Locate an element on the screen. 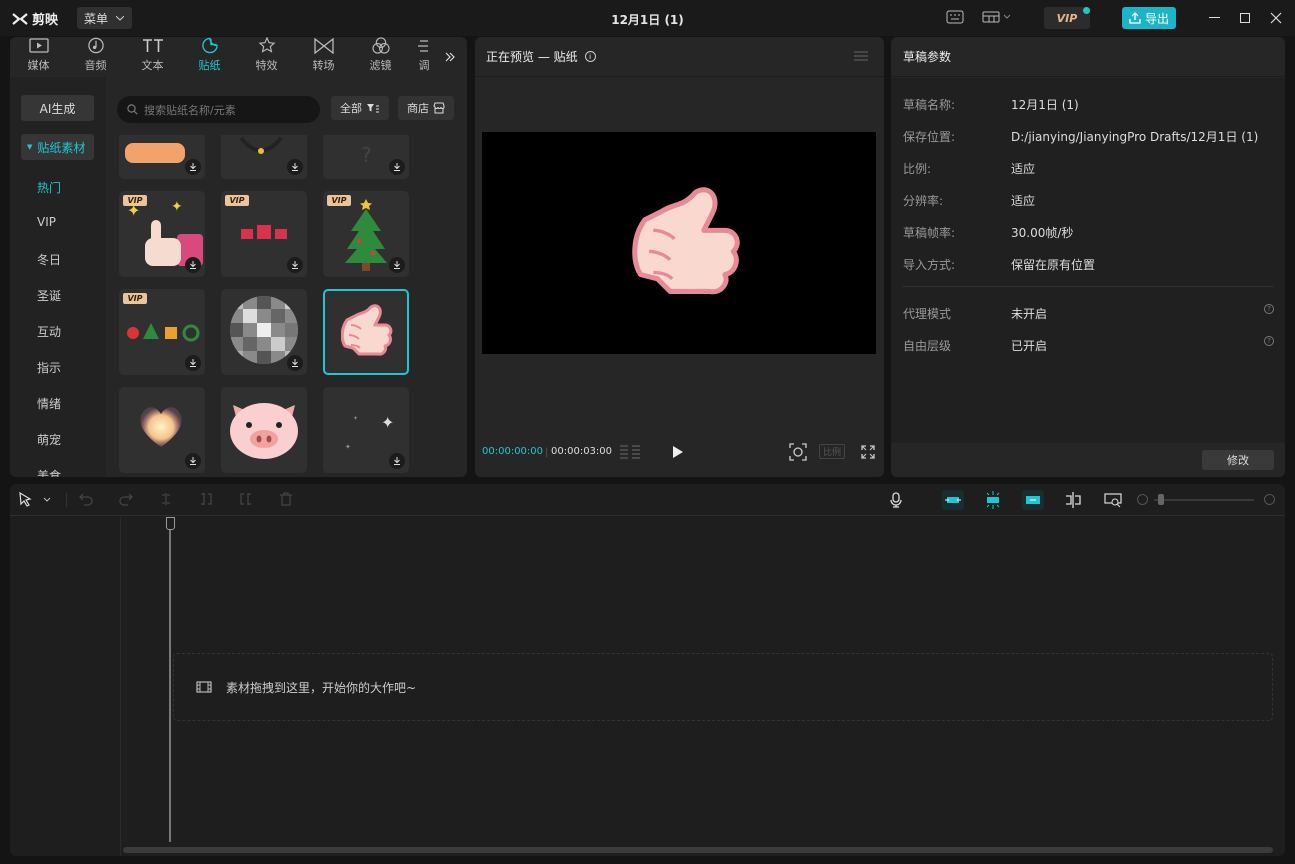 The image size is (1295, 864). preview-axis-icon is located at coordinates (1073, 500).